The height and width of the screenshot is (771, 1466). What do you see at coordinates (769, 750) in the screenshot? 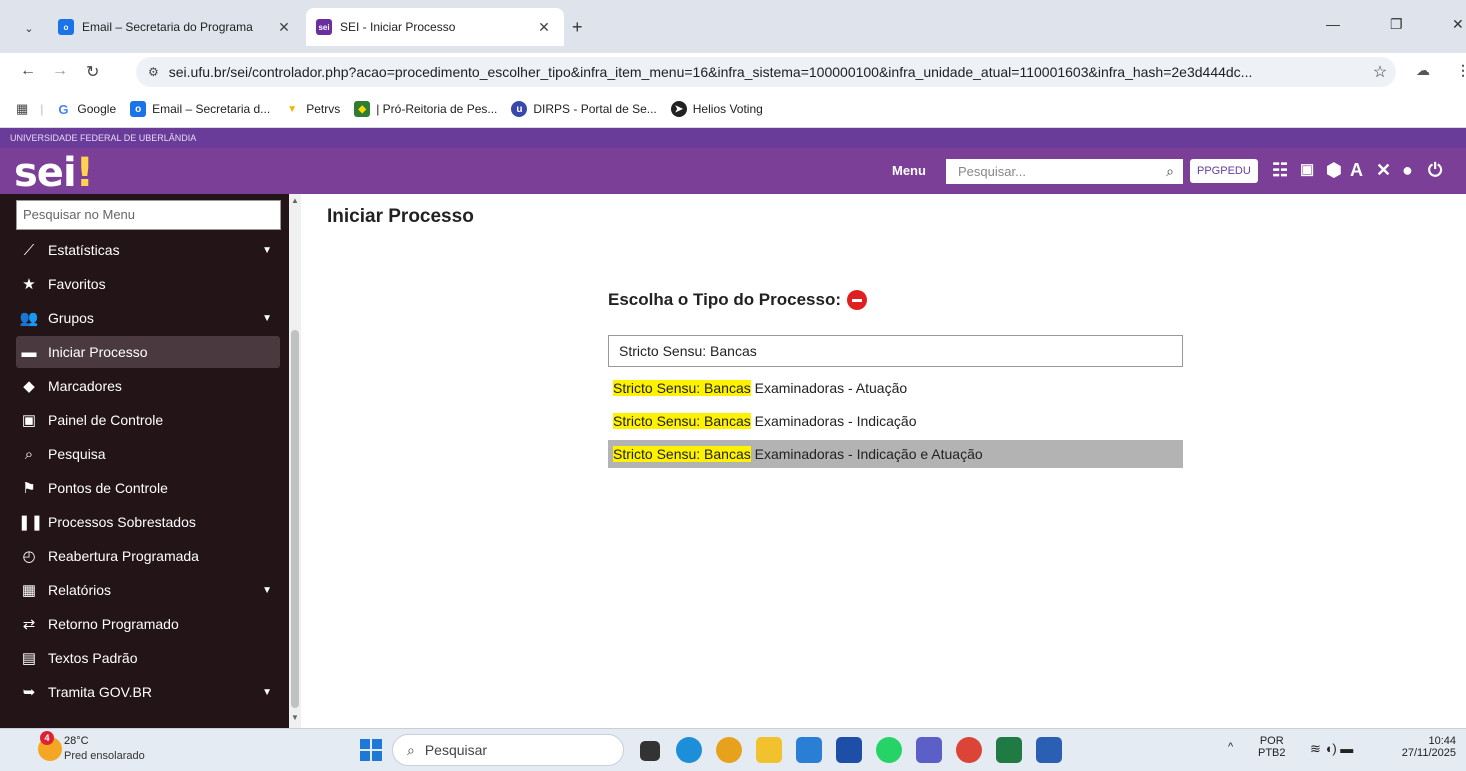
I see `file-explorer-icon` at bounding box center [769, 750].